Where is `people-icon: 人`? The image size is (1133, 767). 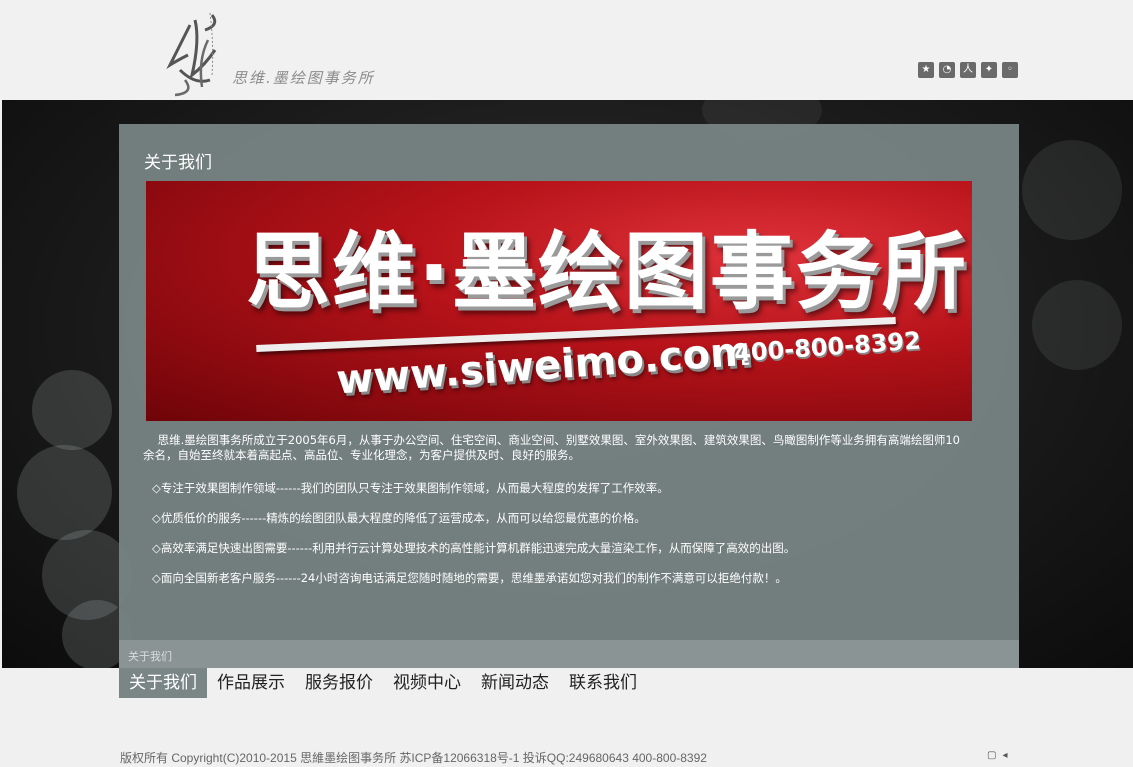 people-icon: 人 is located at coordinates (968, 70).